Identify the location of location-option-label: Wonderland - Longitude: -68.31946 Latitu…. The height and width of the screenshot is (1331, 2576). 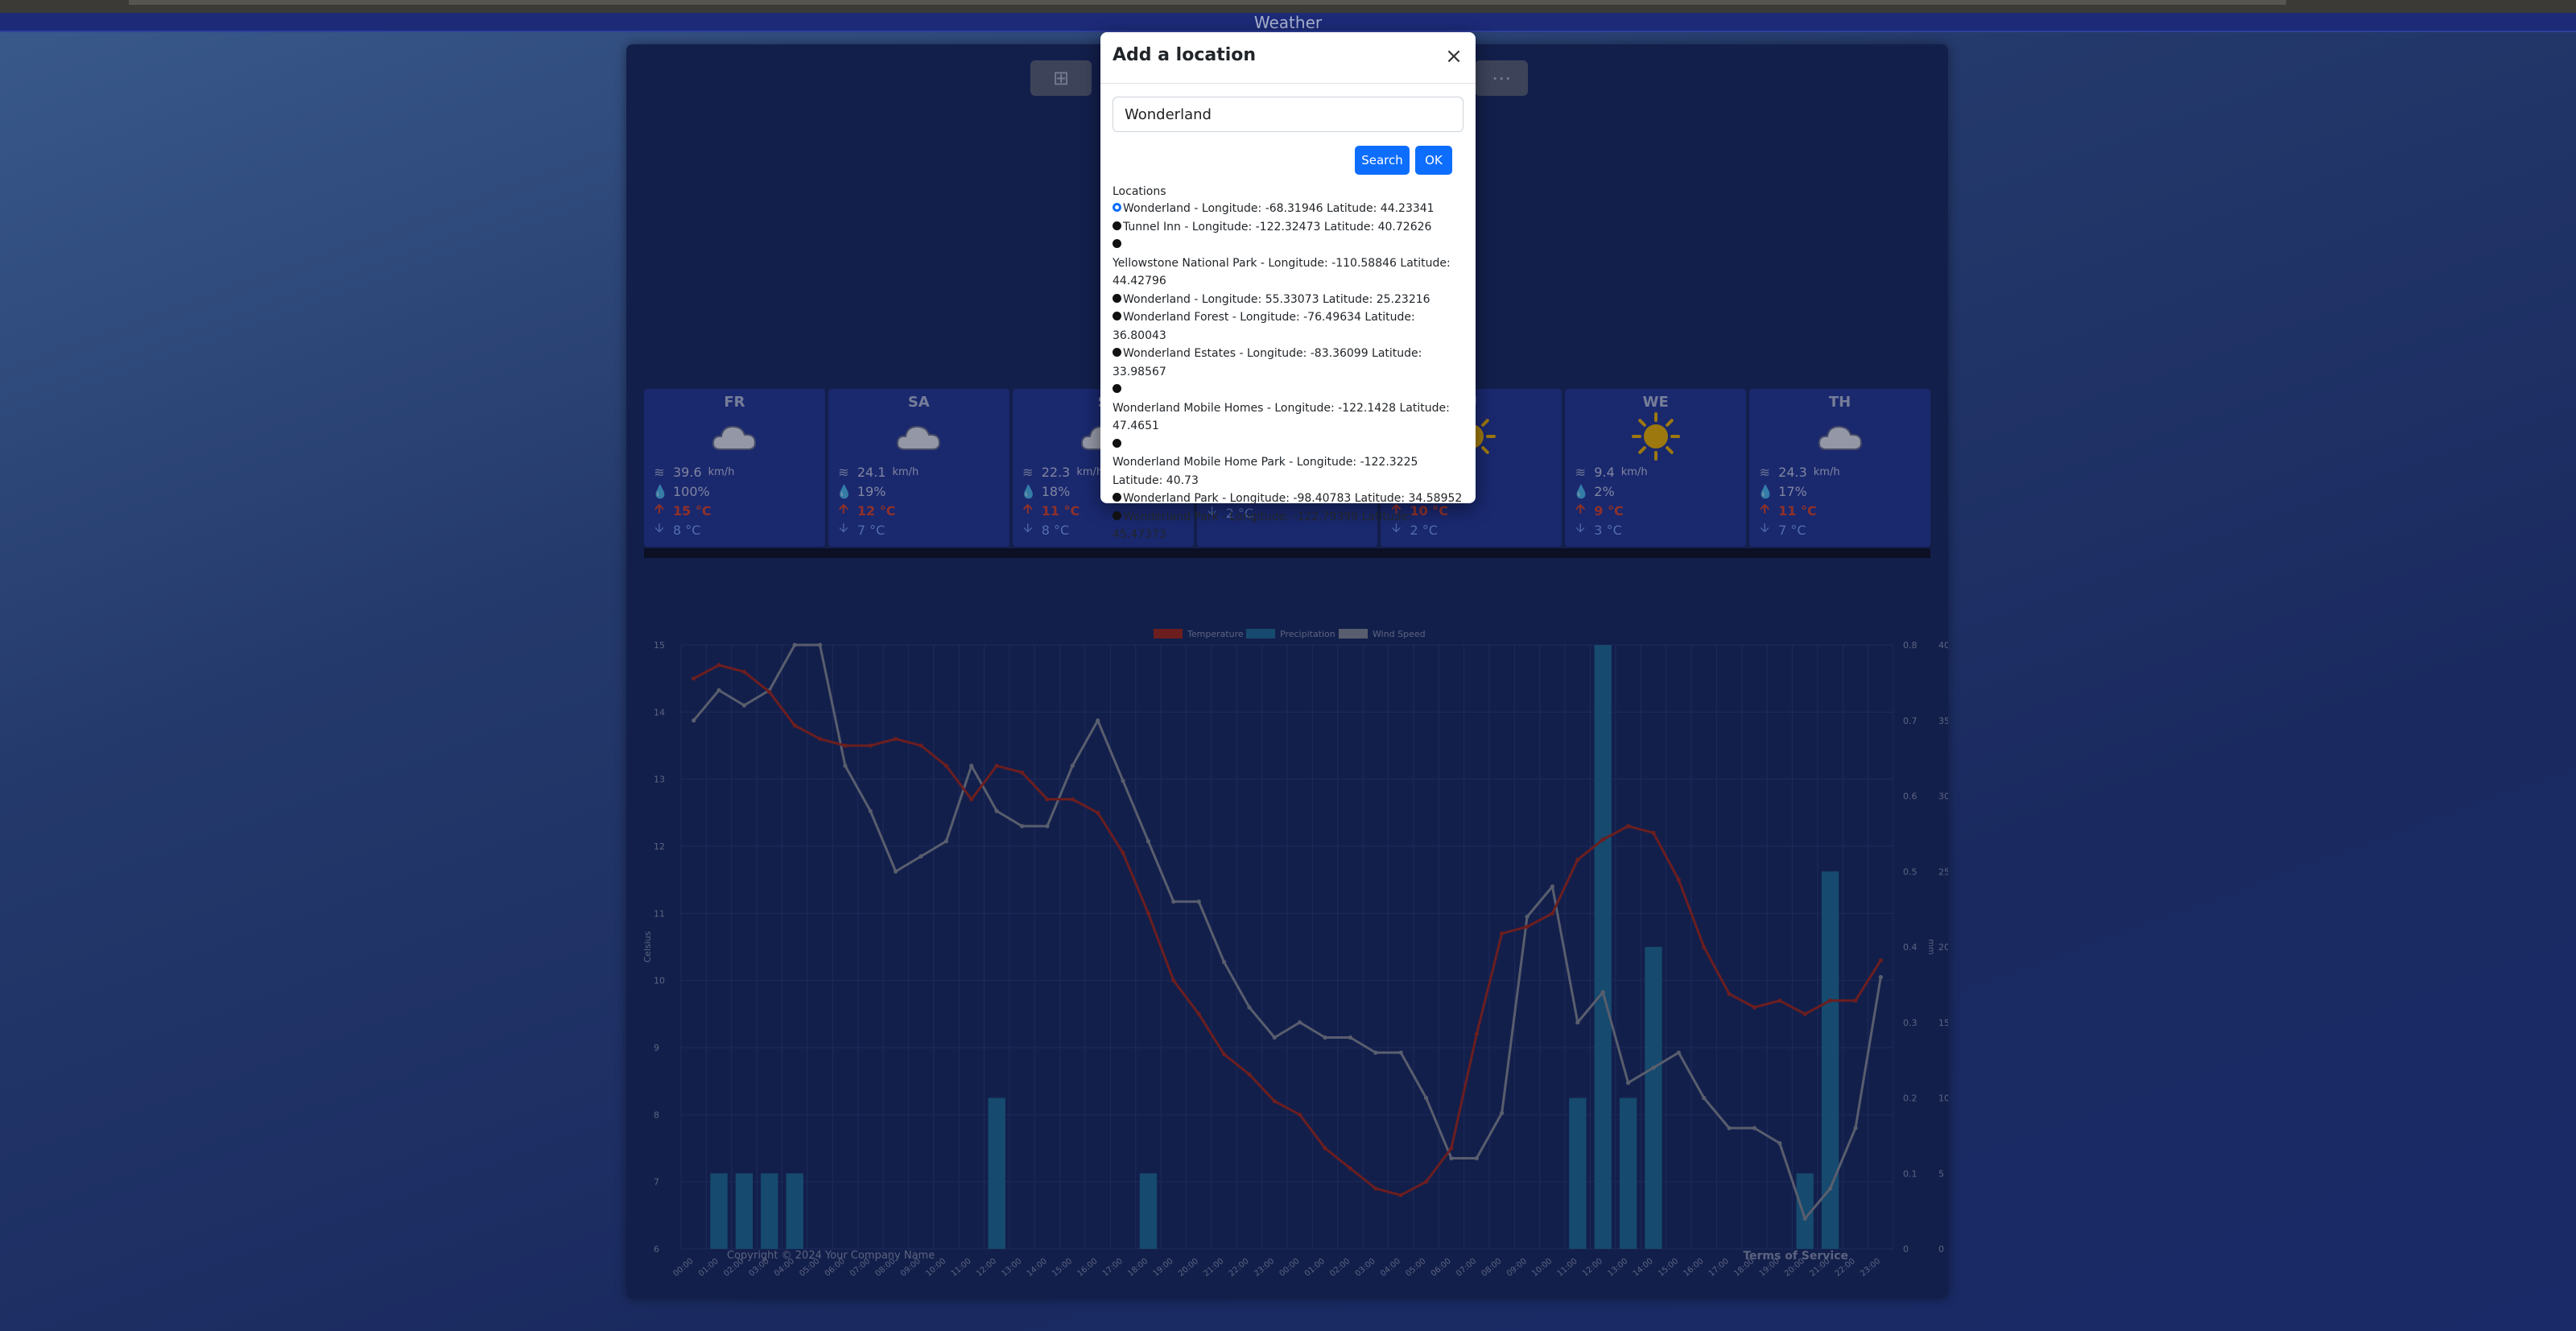
(1279, 208).